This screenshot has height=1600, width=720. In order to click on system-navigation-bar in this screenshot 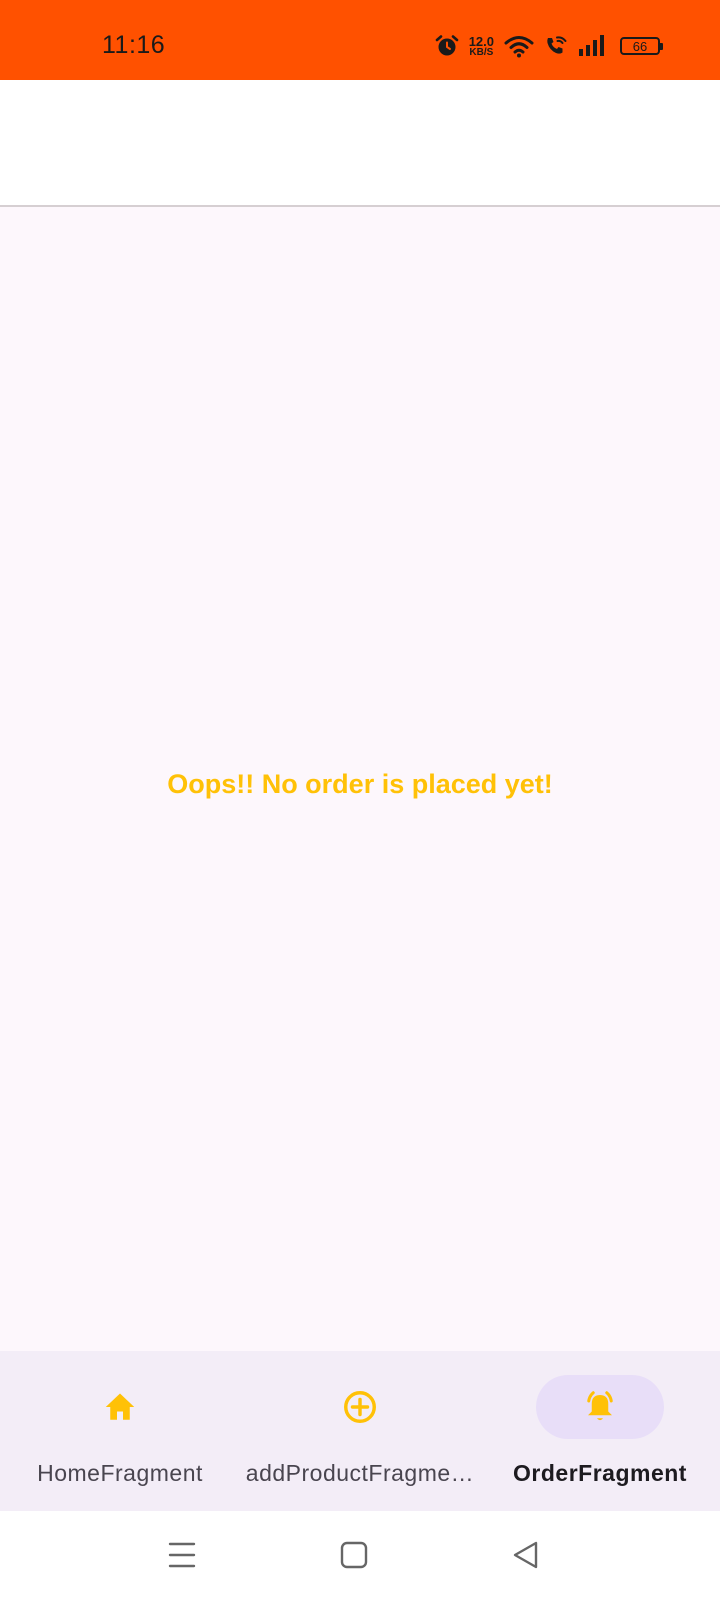, I will do `click(360, 1555)`.